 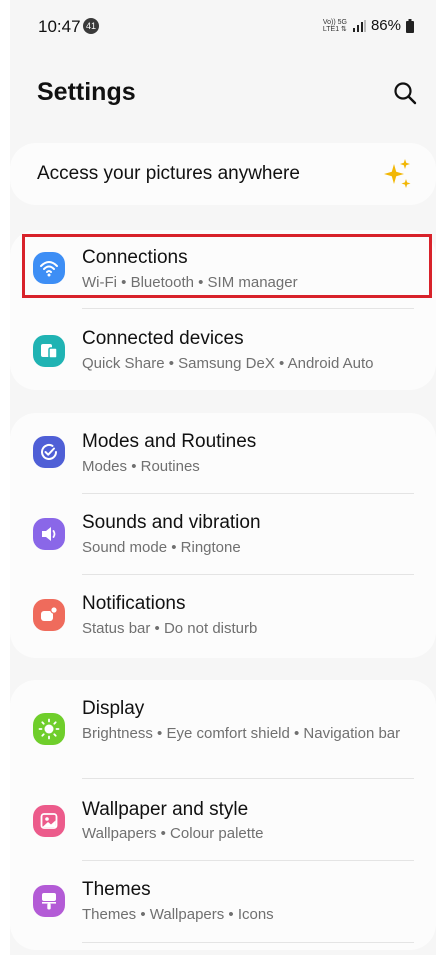 I want to click on settings-item-title: Connected devices, so click(x=163, y=338).